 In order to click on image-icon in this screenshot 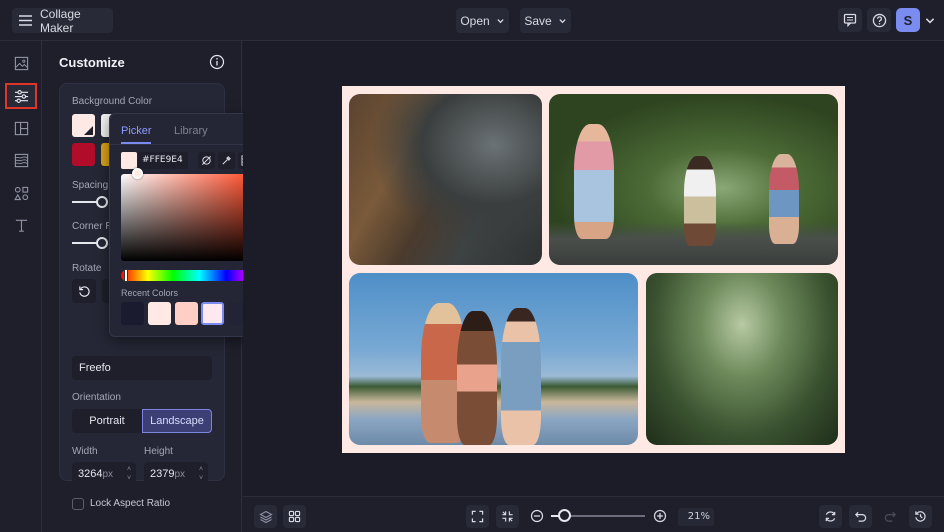, I will do `click(21, 63)`.